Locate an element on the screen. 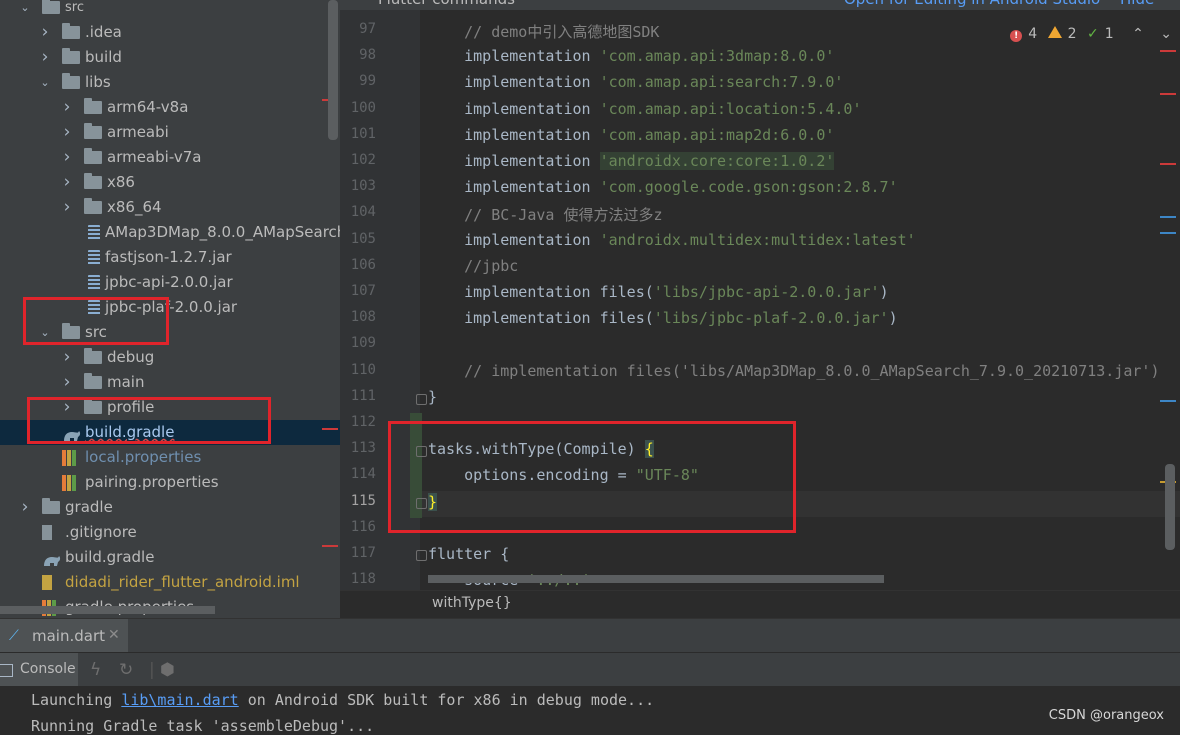 The height and width of the screenshot is (735, 1180). tree-item: › armeabi-v7a is located at coordinates (170, 157).